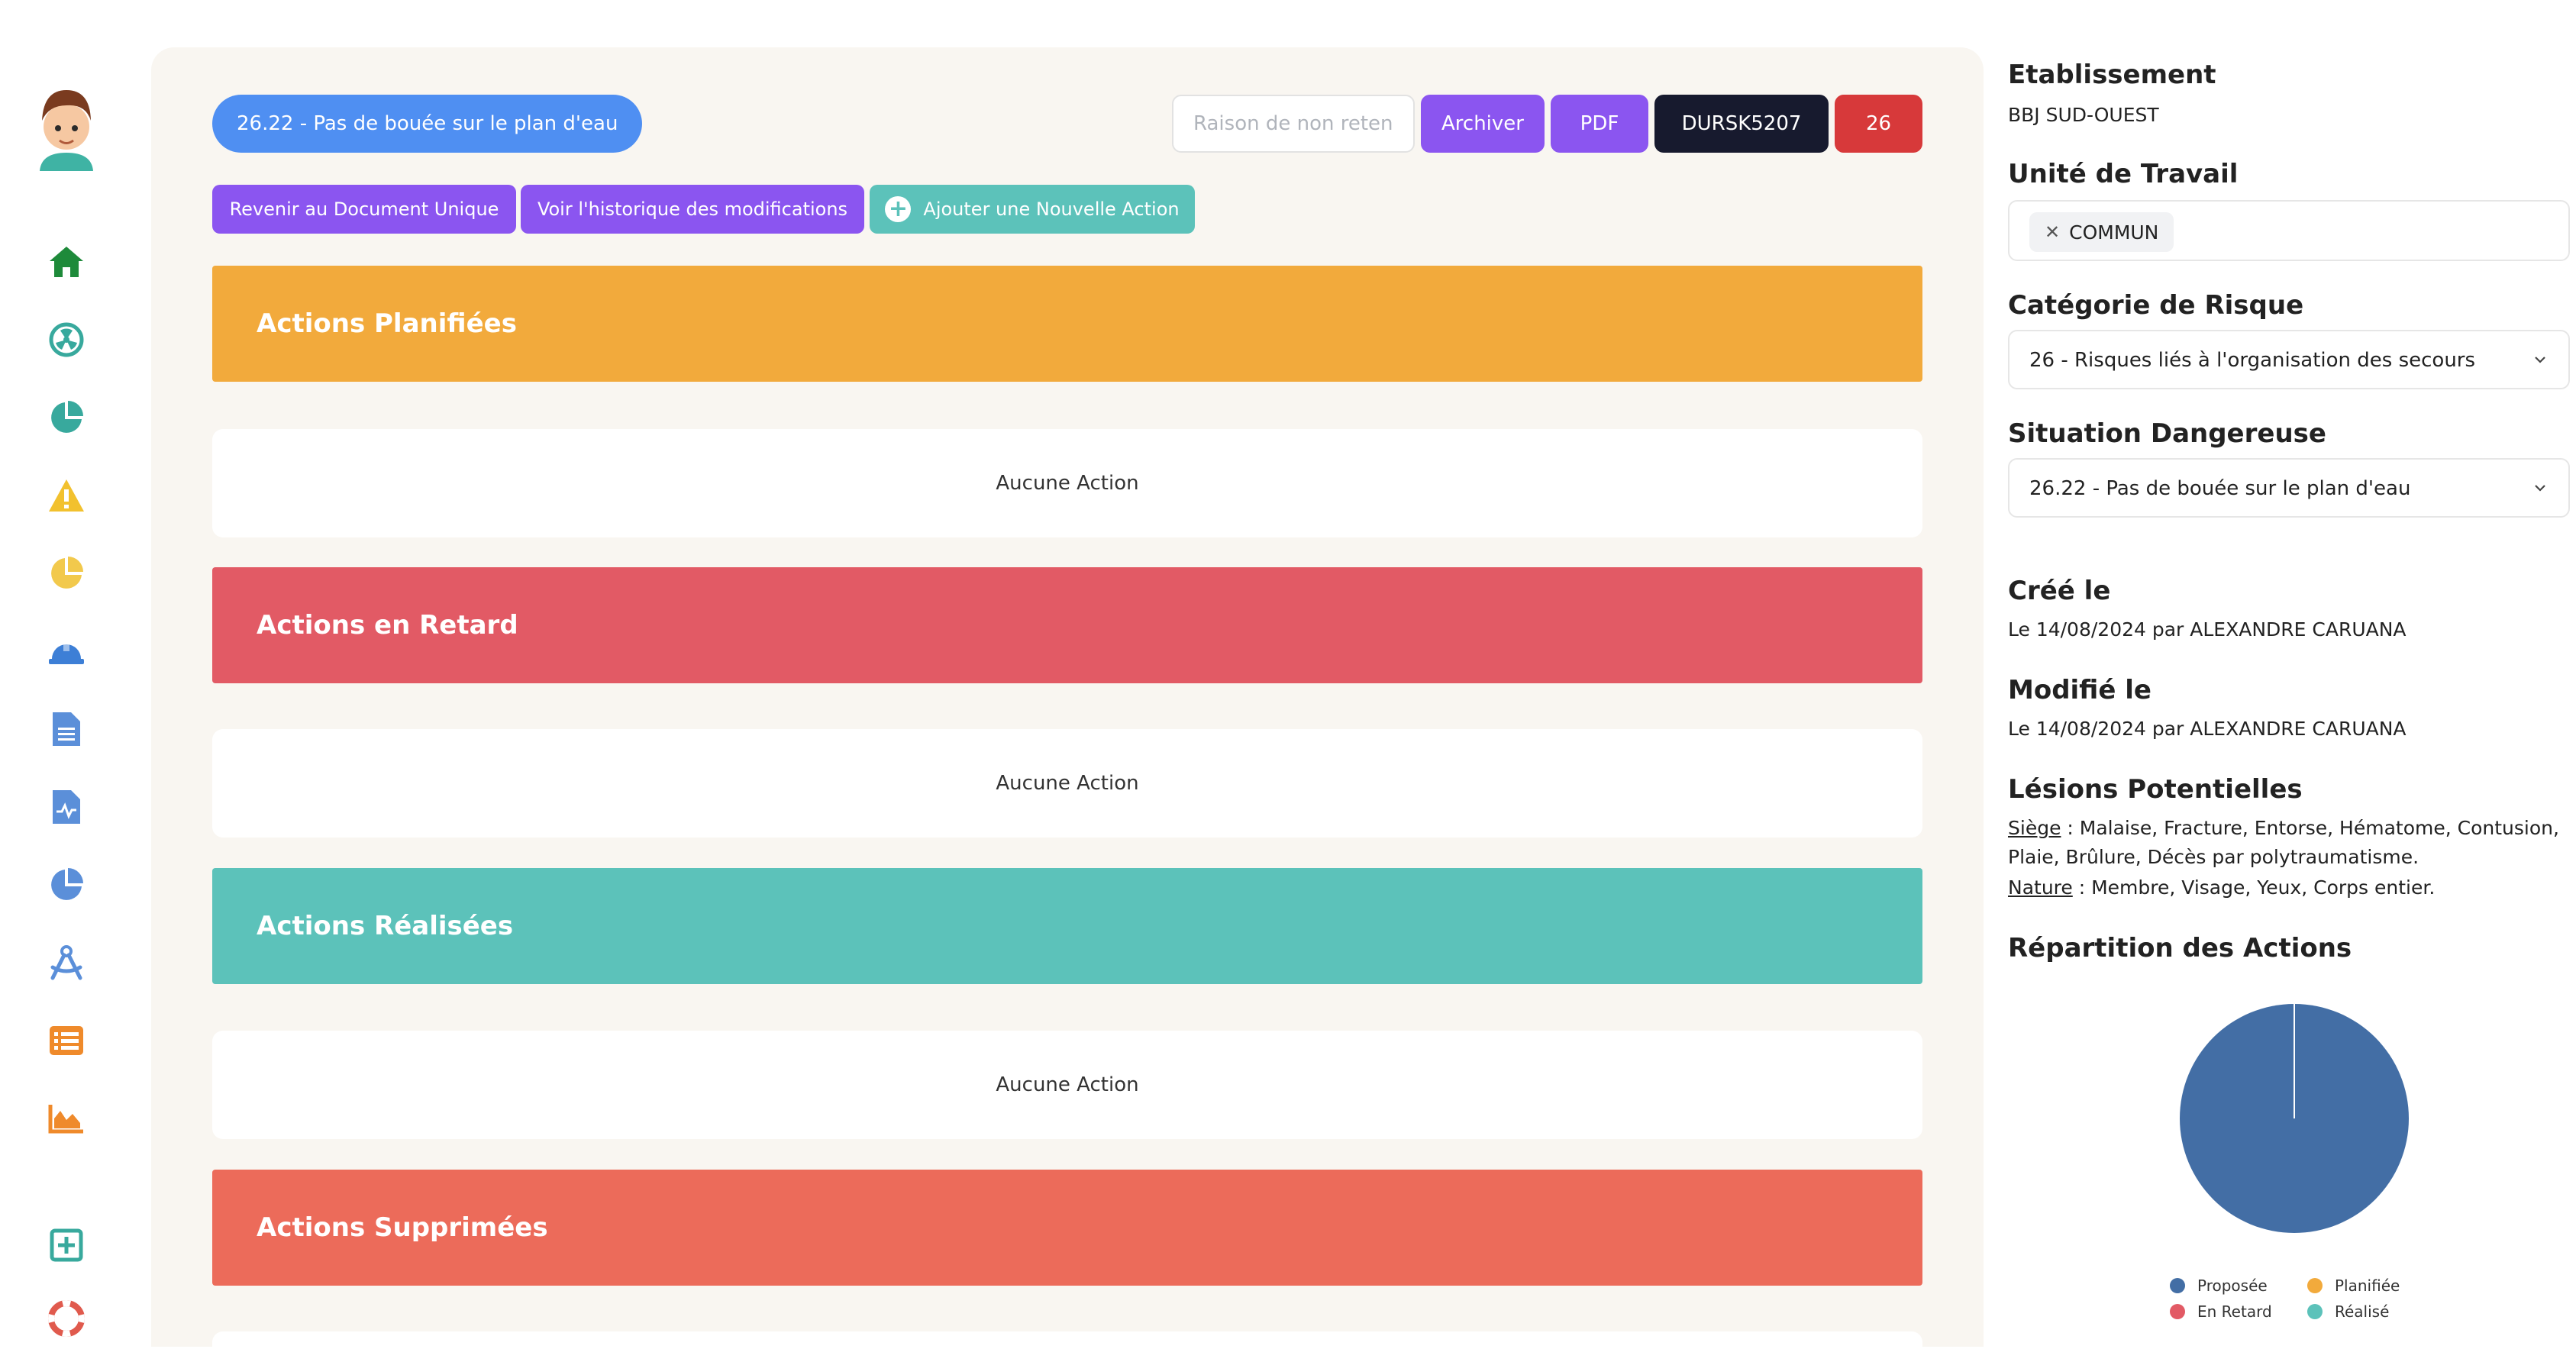 The width and height of the screenshot is (2576, 1362). I want to click on modified-label: Modifié le, so click(2080, 690).